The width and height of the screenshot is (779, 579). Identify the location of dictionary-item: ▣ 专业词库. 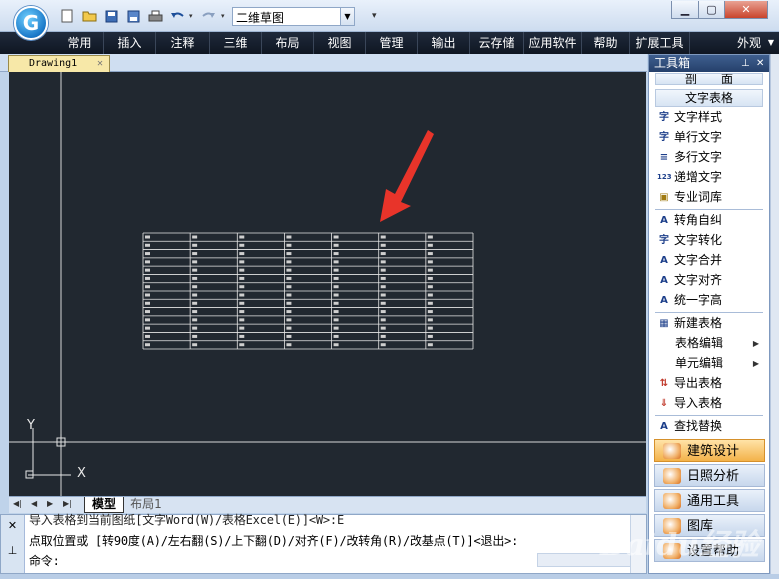
(710, 197).